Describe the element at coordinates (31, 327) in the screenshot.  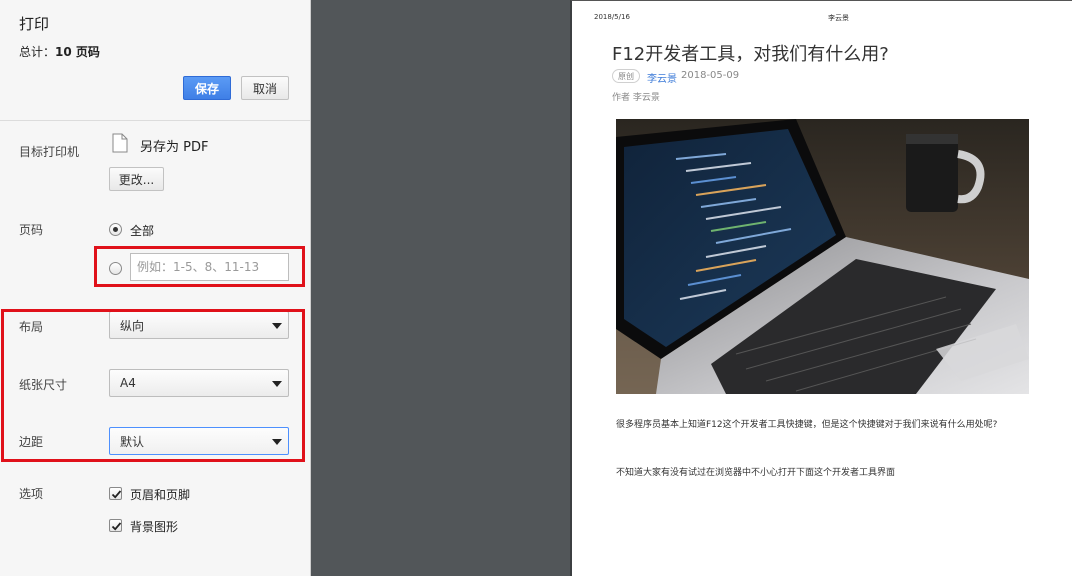
I see `layout-label: 布局` at that location.